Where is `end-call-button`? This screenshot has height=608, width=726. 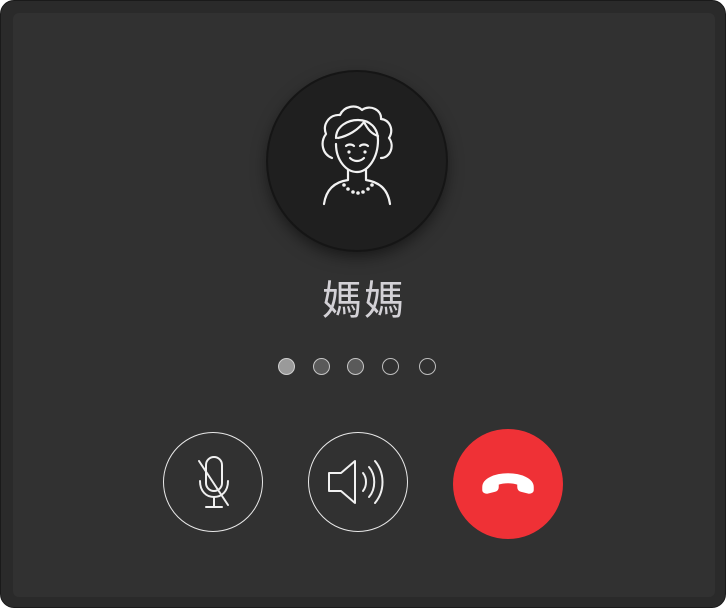 end-call-button is located at coordinates (508, 484).